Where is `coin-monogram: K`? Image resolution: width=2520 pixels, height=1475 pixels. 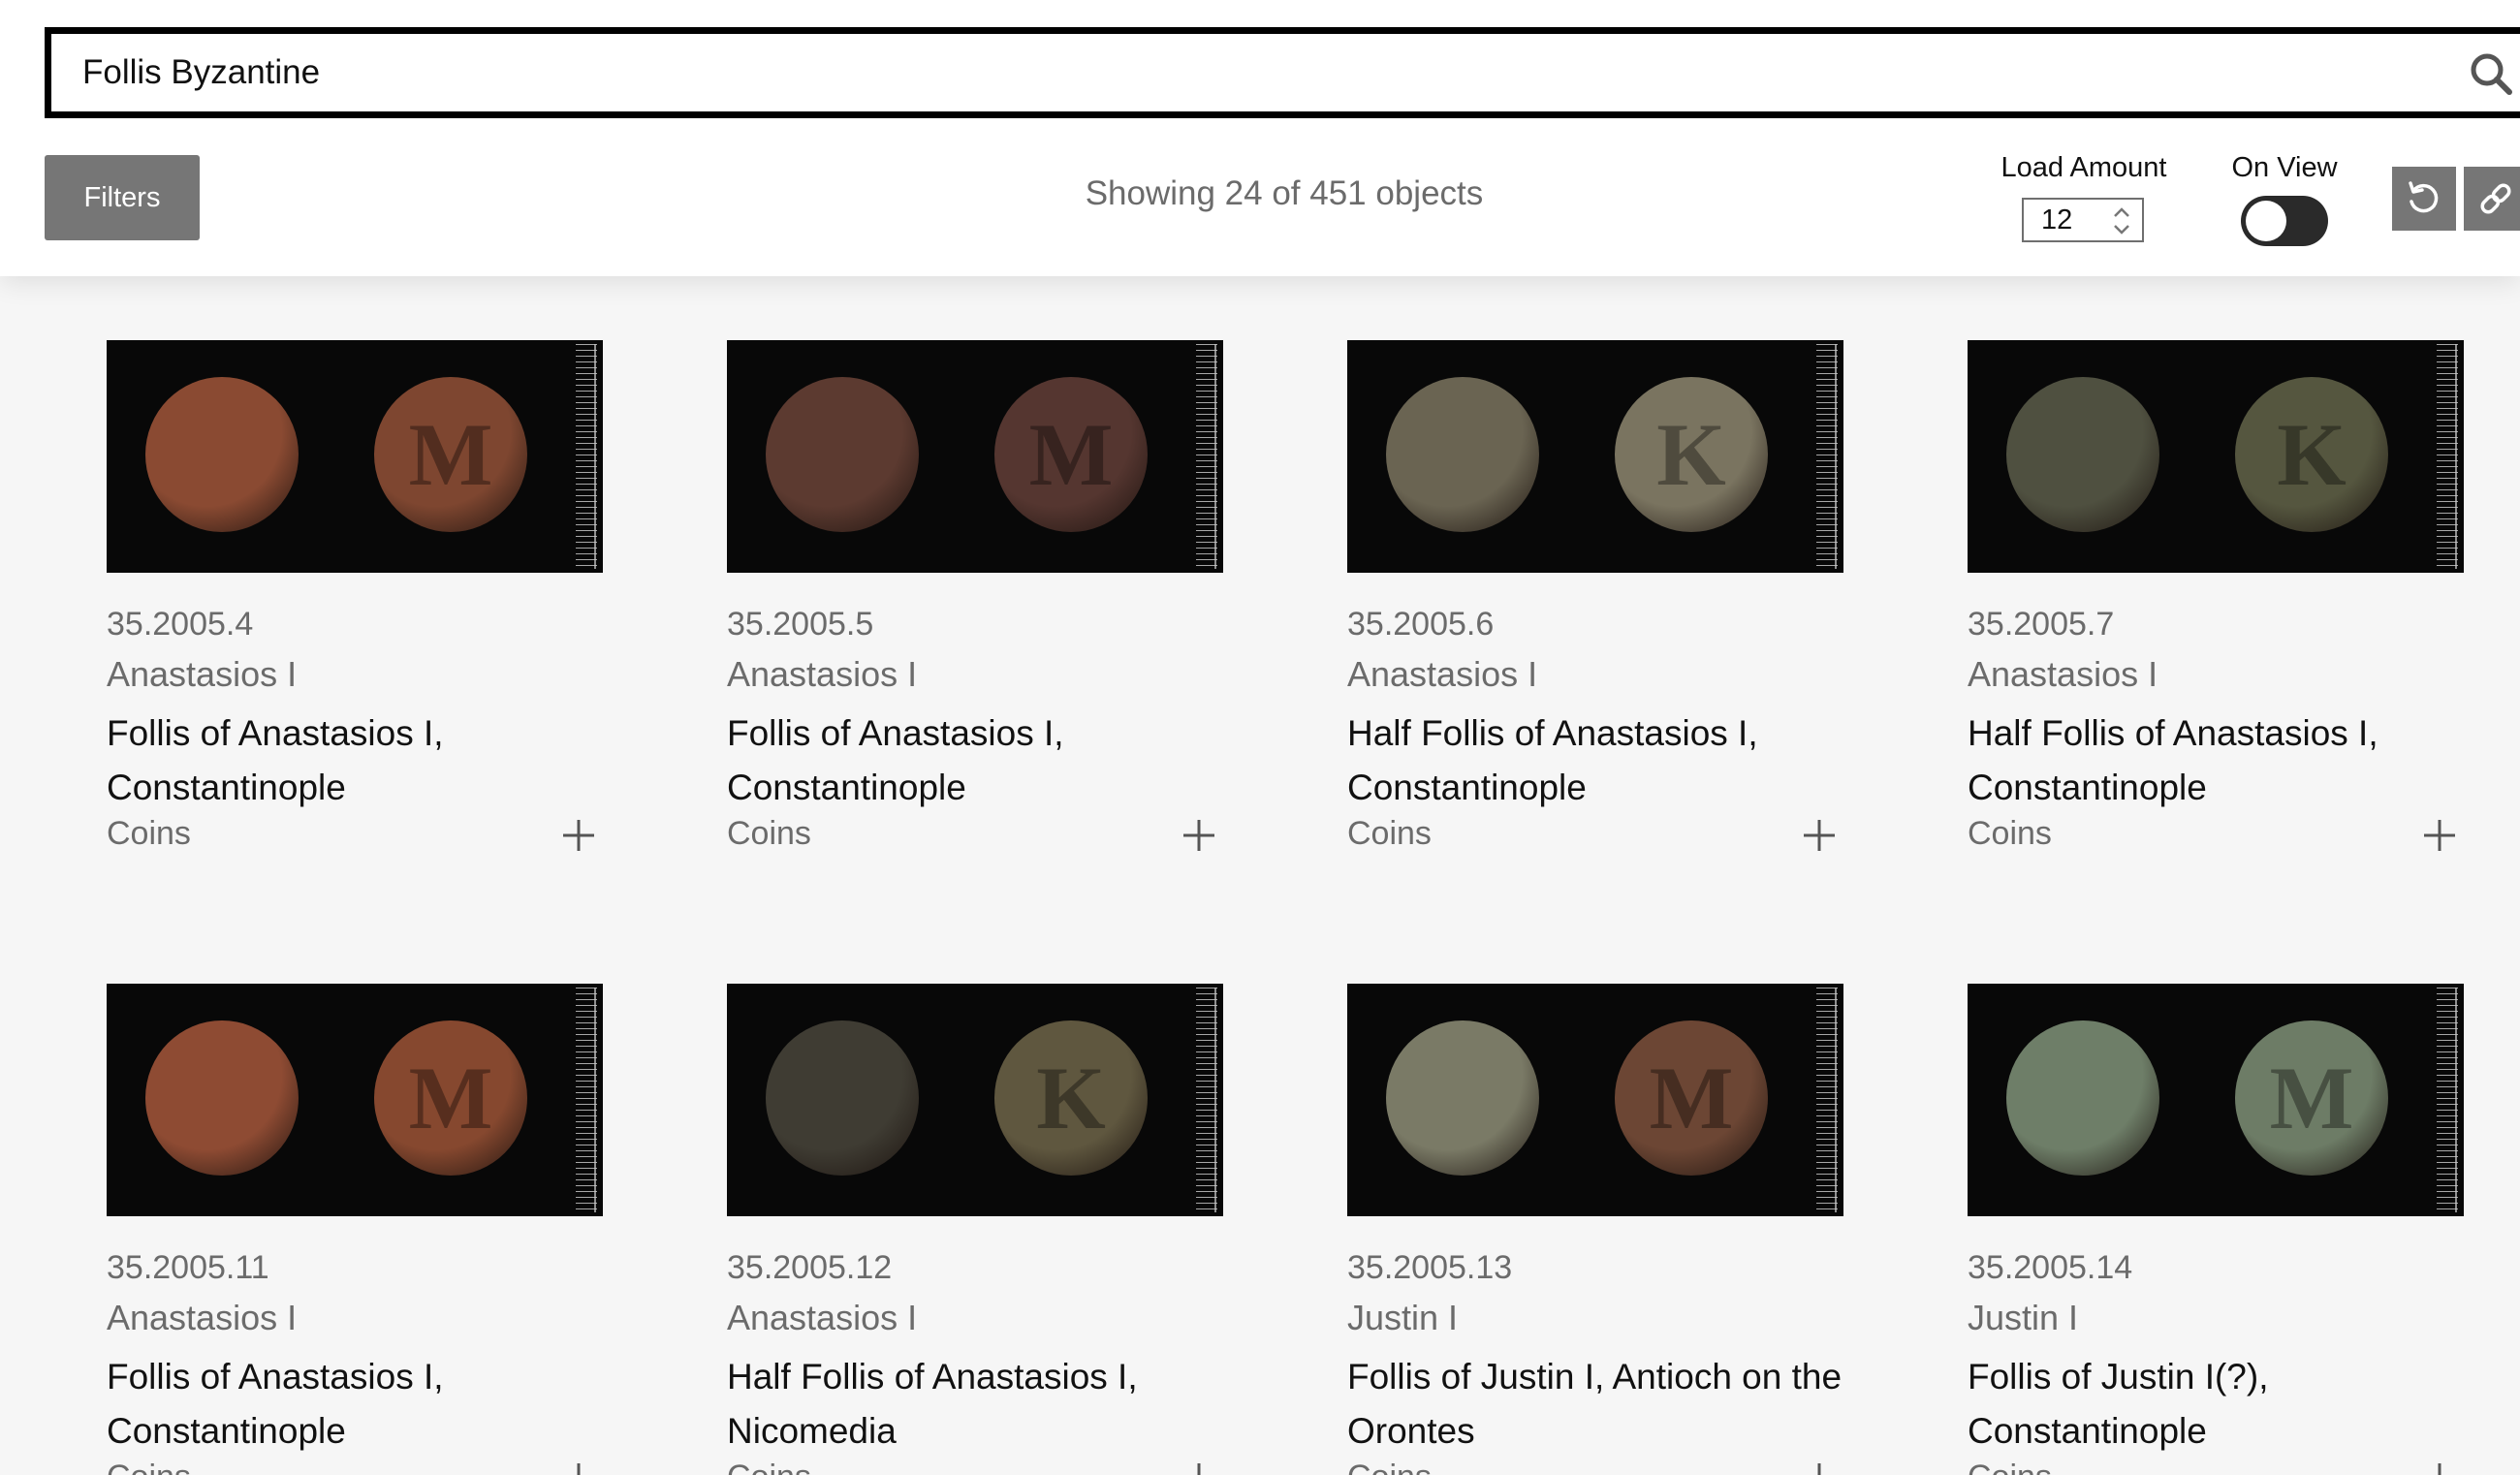 coin-monogram: K is located at coordinates (1071, 1098).